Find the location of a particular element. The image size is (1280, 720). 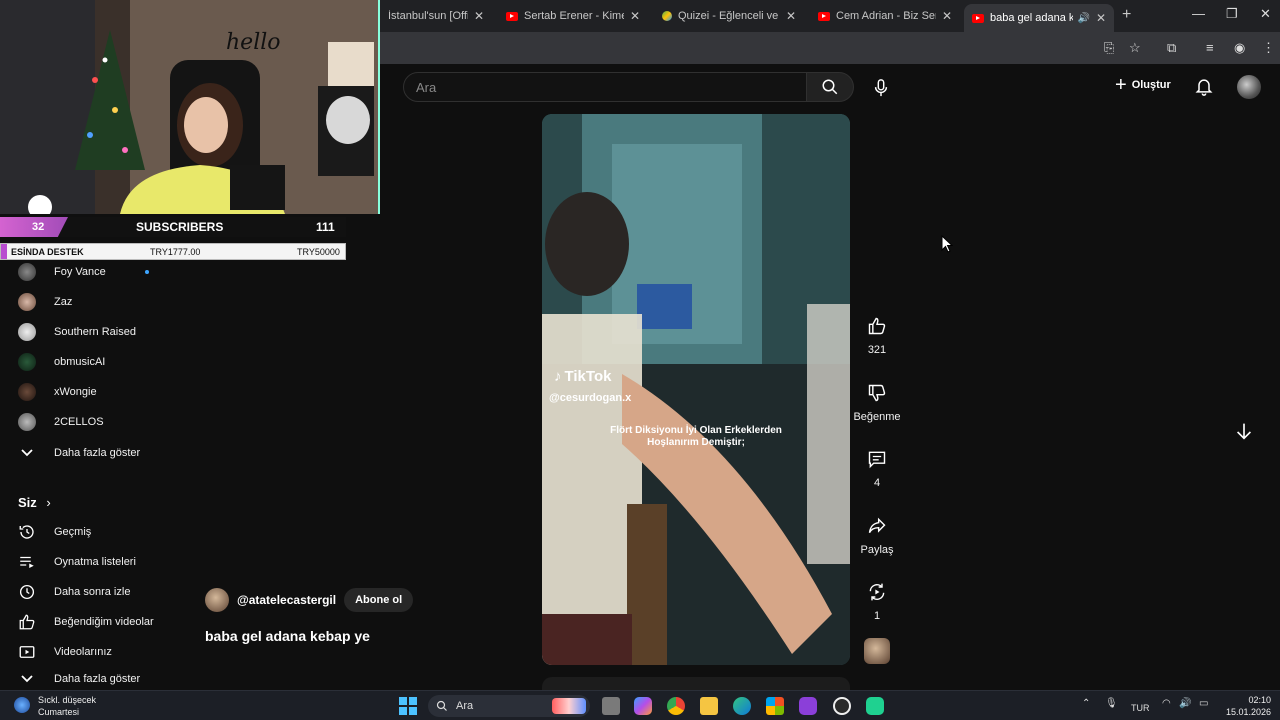

task-view-icon is located at coordinates (611, 706).